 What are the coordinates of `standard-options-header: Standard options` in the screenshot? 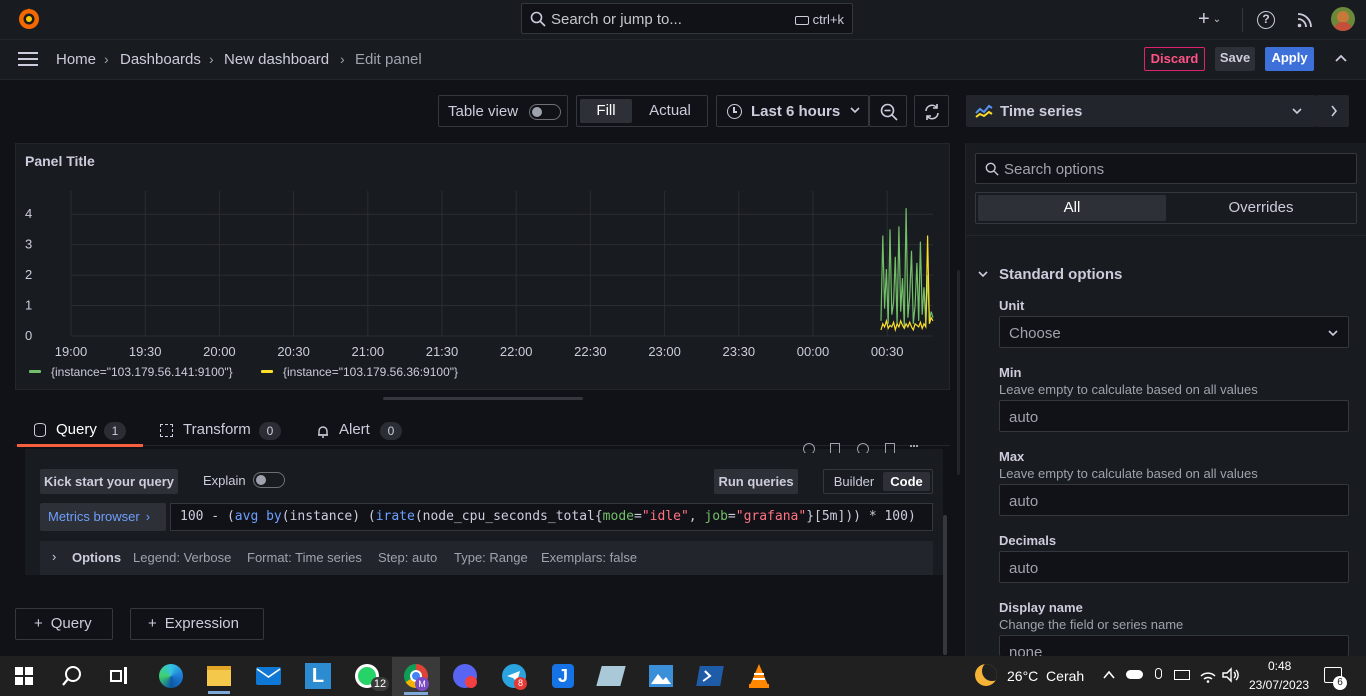 It's located at (1165, 275).